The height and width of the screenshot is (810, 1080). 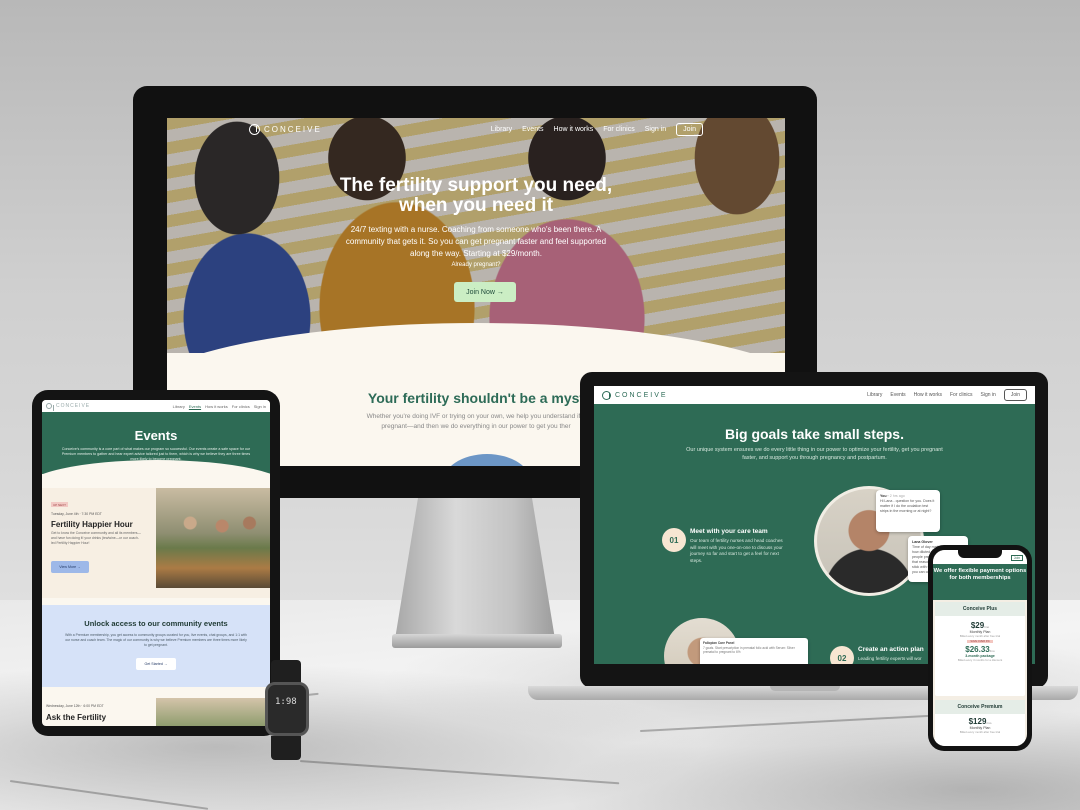 I want to click on laptop-logo: CONCEIVE, so click(x=635, y=395).